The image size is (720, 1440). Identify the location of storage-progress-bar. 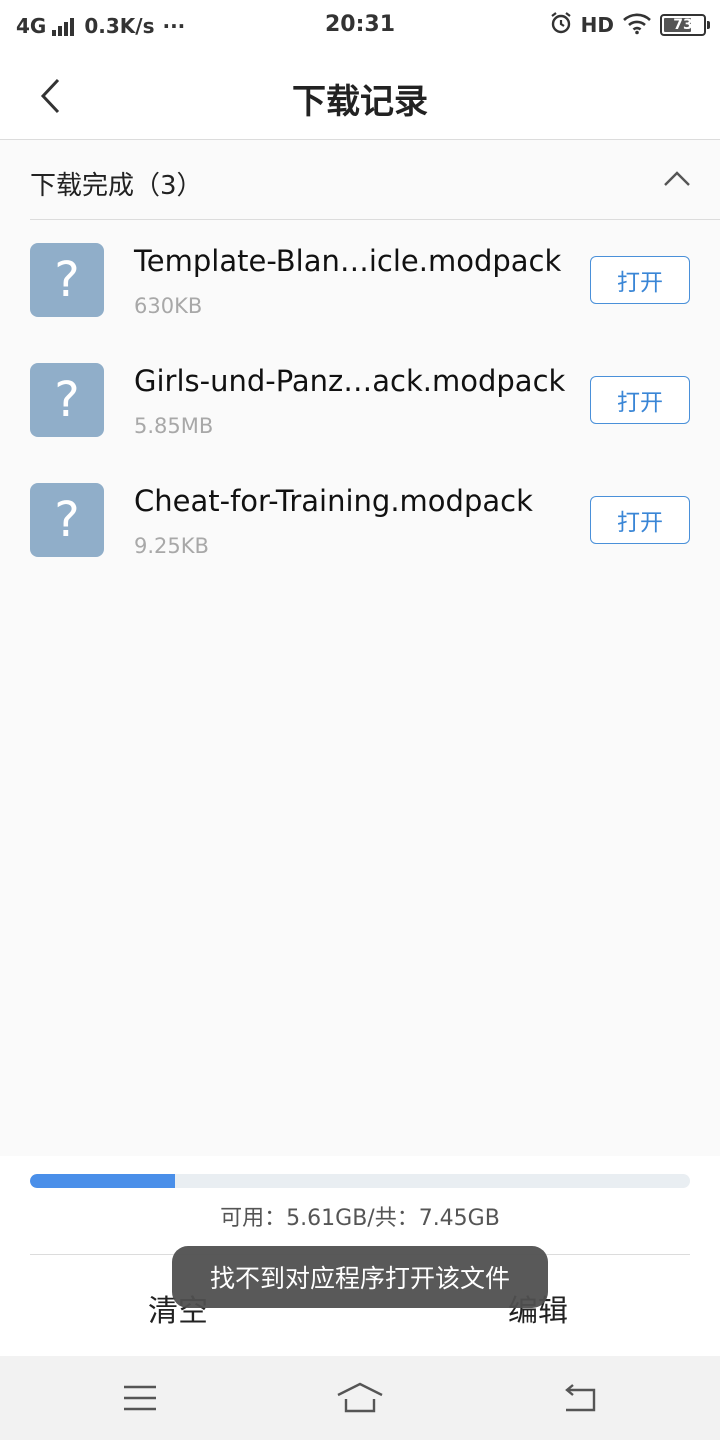
(360, 1181).